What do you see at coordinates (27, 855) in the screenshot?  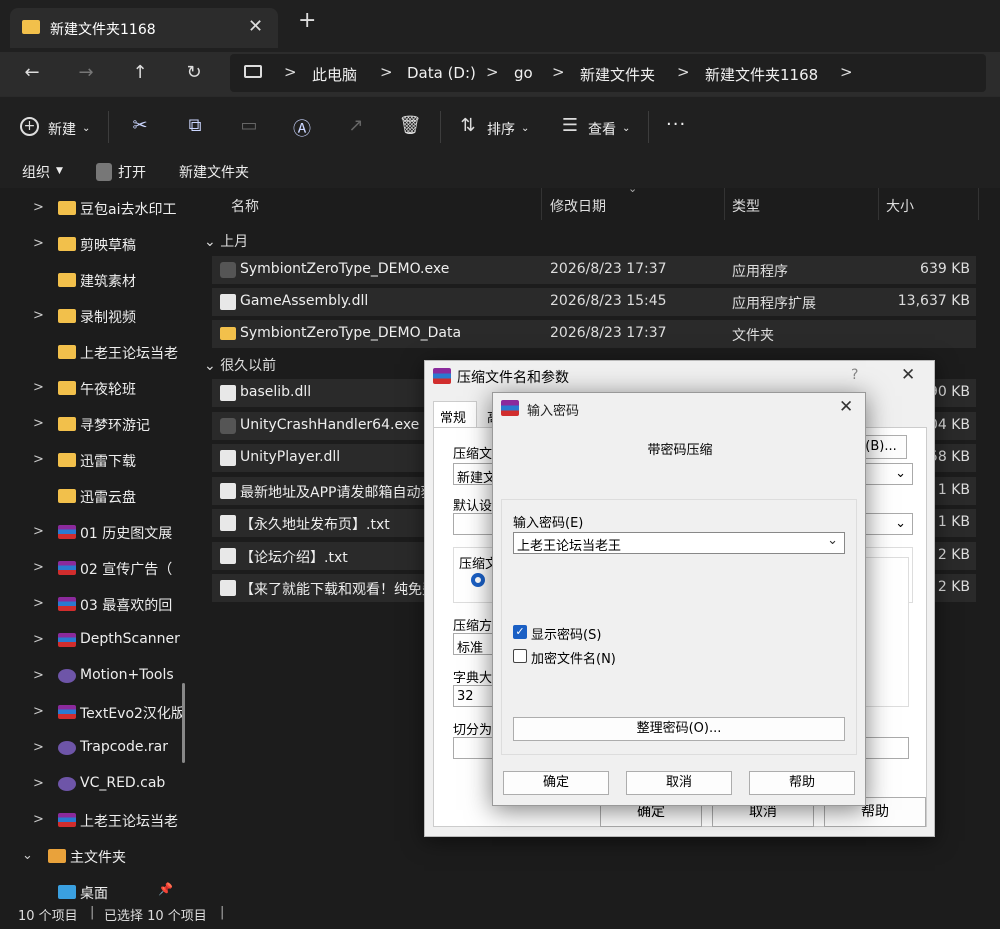 I see `chevron-down-icon: ⌄` at bounding box center [27, 855].